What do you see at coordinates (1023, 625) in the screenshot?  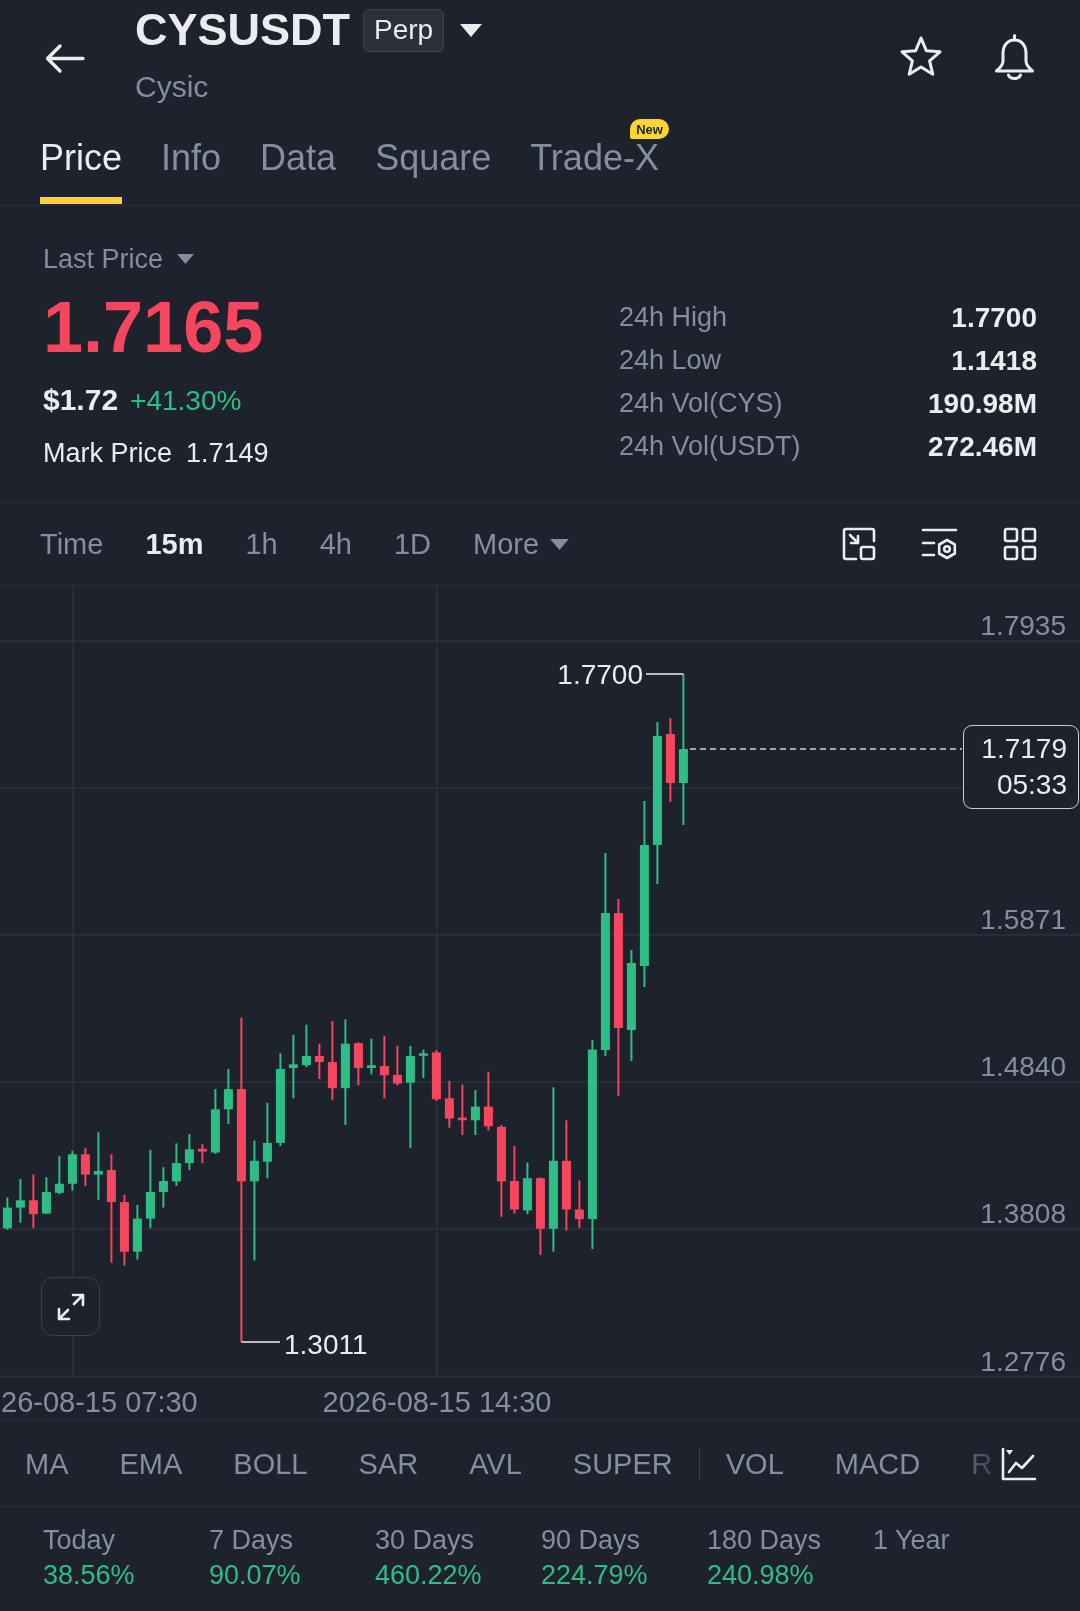 I see `price-axis-label: 1.7935` at bounding box center [1023, 625].